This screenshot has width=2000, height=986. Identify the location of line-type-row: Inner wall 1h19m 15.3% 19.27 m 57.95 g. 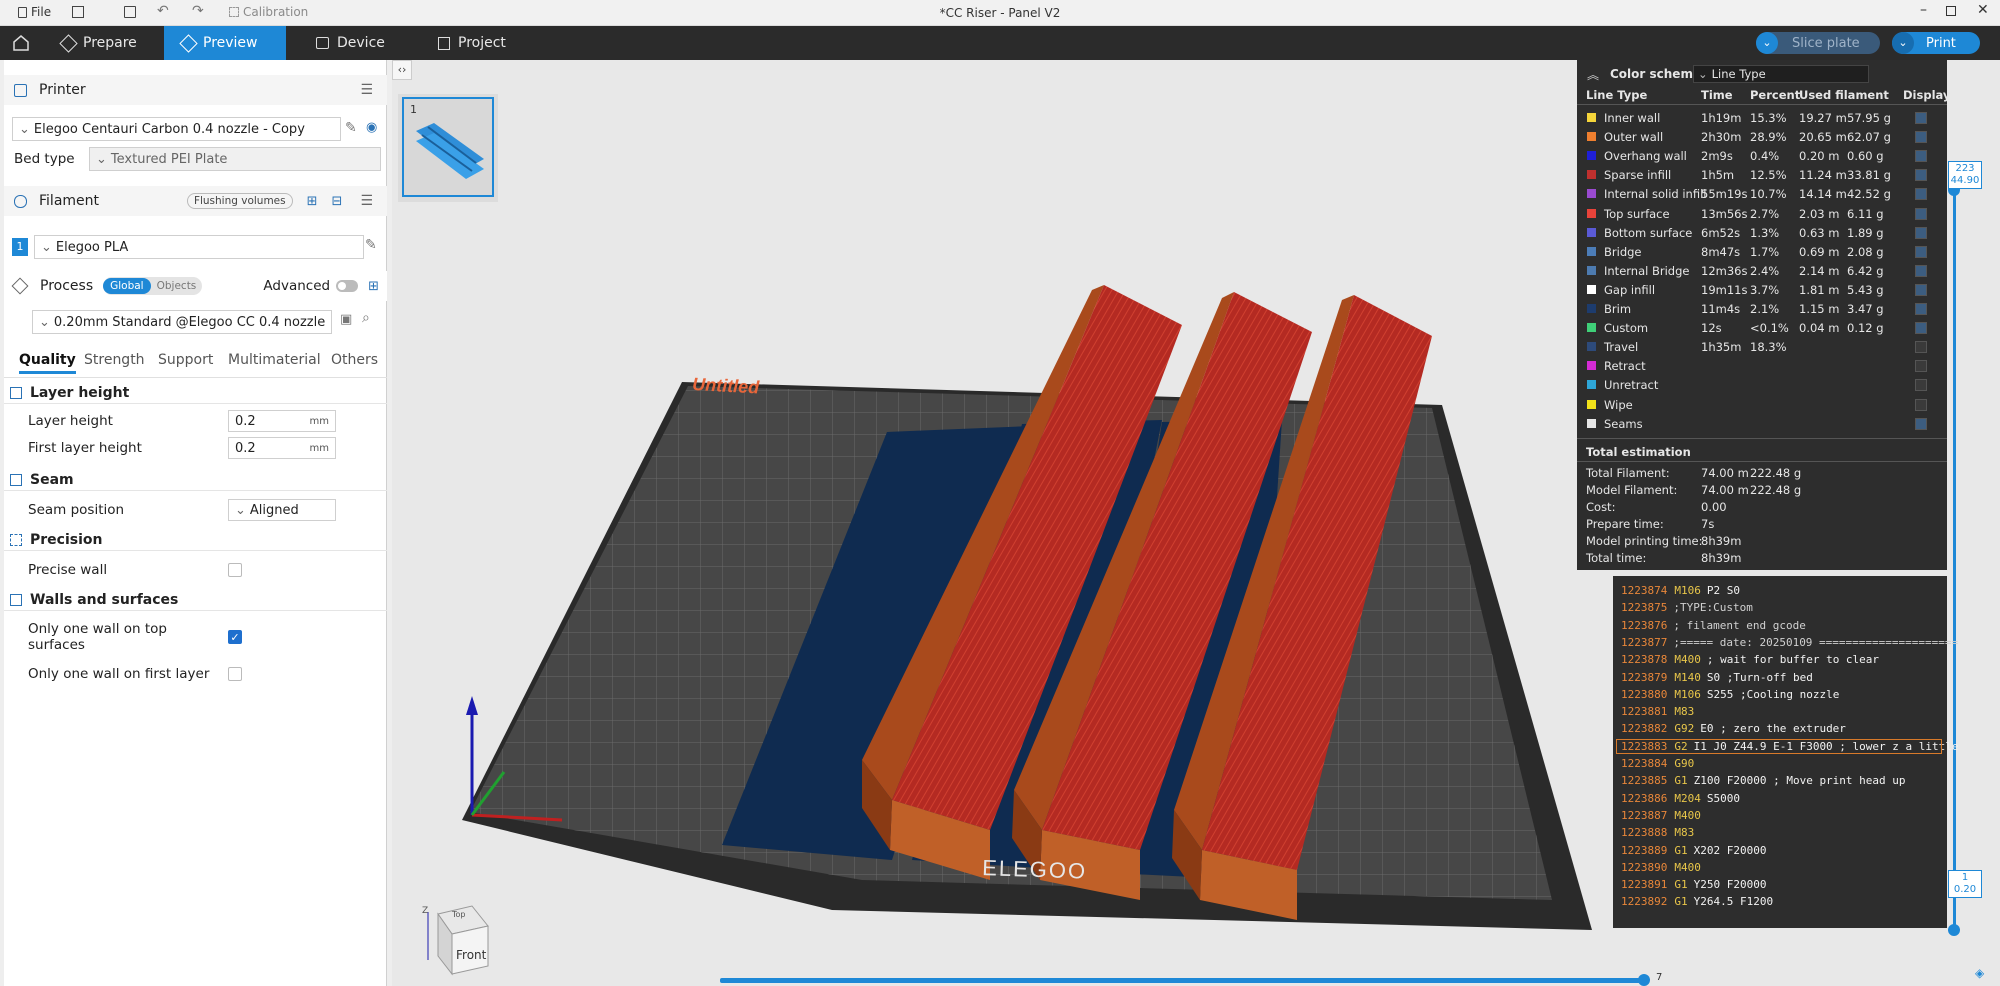
(1762, 119).